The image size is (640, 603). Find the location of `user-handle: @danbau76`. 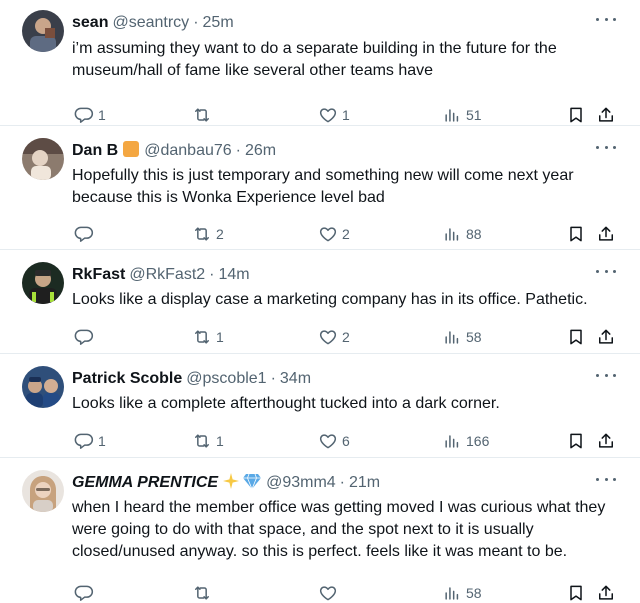

user-handle: @danbau76 is located at coordinates (187, 151).